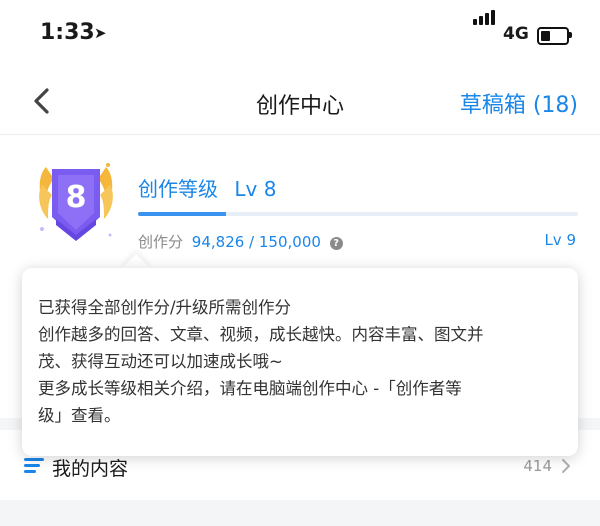  Describe the element at coordinates (178, 189) in the screenshot. I see `level-title: 创作等级` at that location.